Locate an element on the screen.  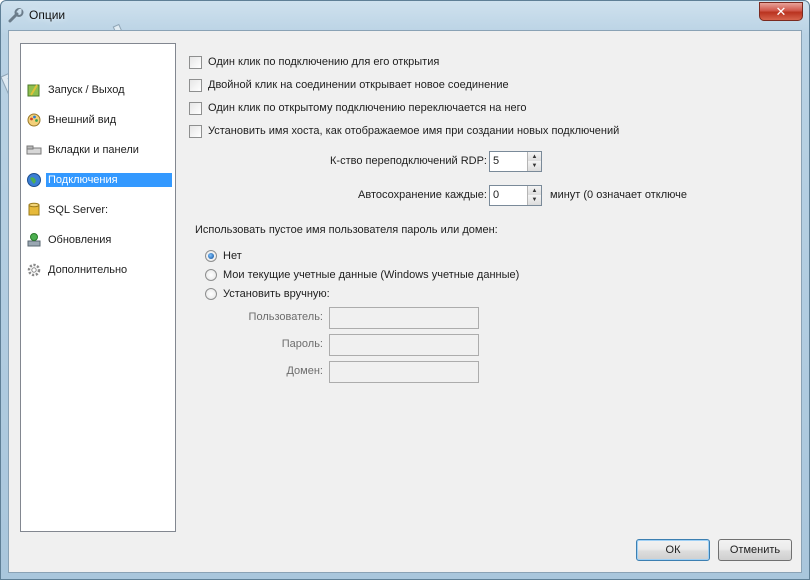
updates-icon is located at coordinates (34, 240).